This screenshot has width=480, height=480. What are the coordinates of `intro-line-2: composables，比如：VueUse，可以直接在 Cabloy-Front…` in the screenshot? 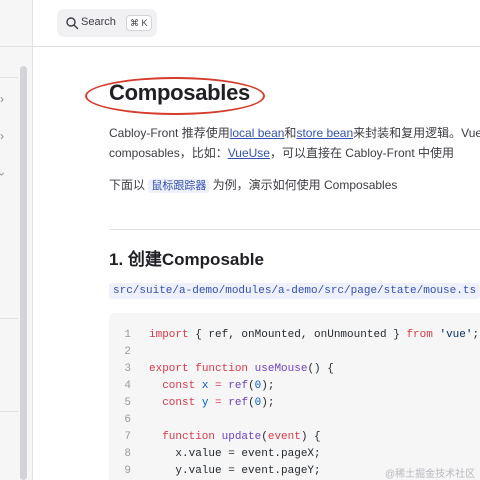 It's located at (281, 152).